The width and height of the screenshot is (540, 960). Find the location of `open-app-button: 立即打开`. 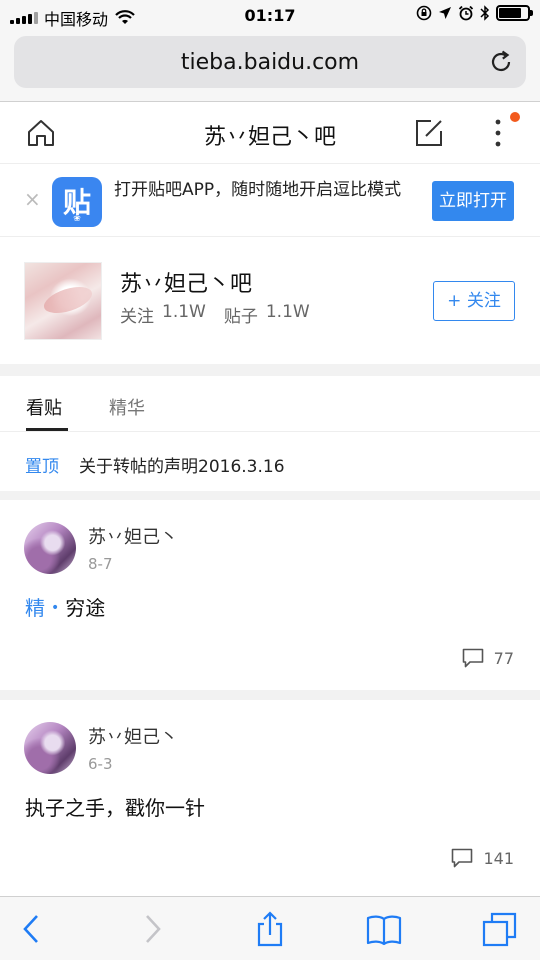

open-app-button: 立即打开 is located at coordinates (473, 201).